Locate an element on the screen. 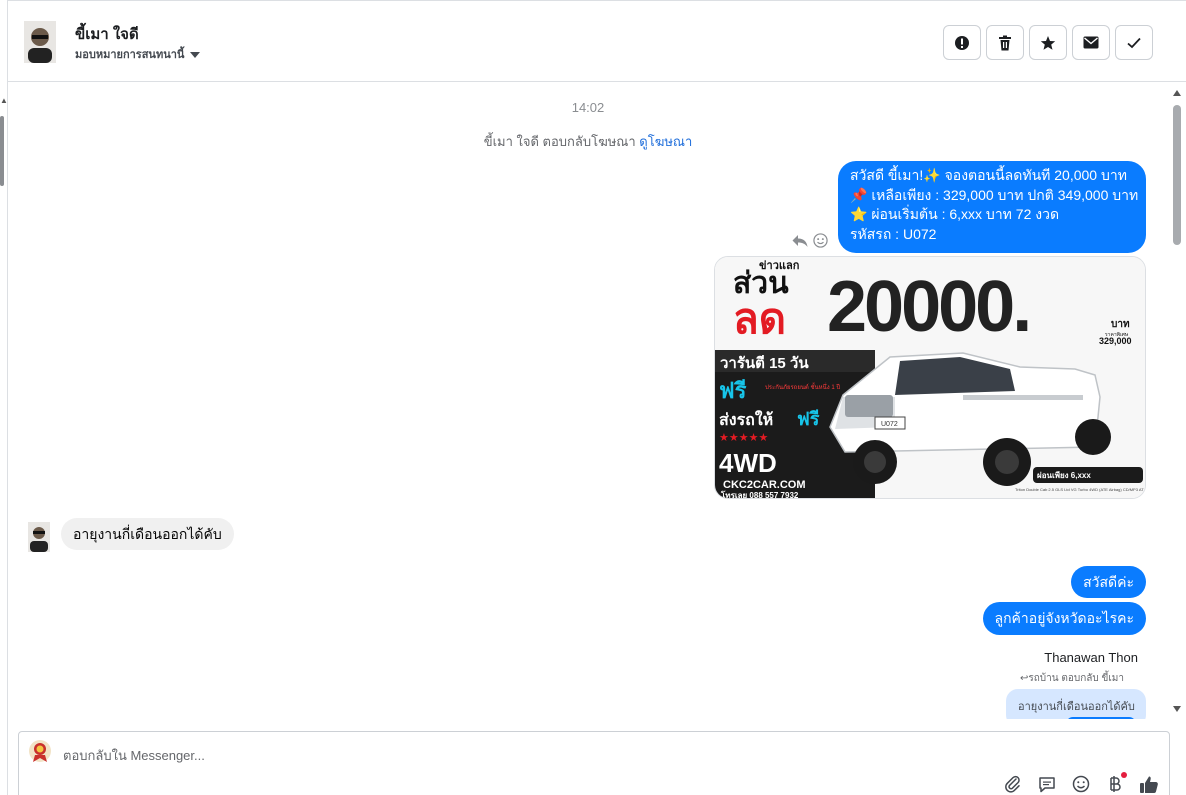  ad-headline-red: ลด is located at coordinates (759, 318).